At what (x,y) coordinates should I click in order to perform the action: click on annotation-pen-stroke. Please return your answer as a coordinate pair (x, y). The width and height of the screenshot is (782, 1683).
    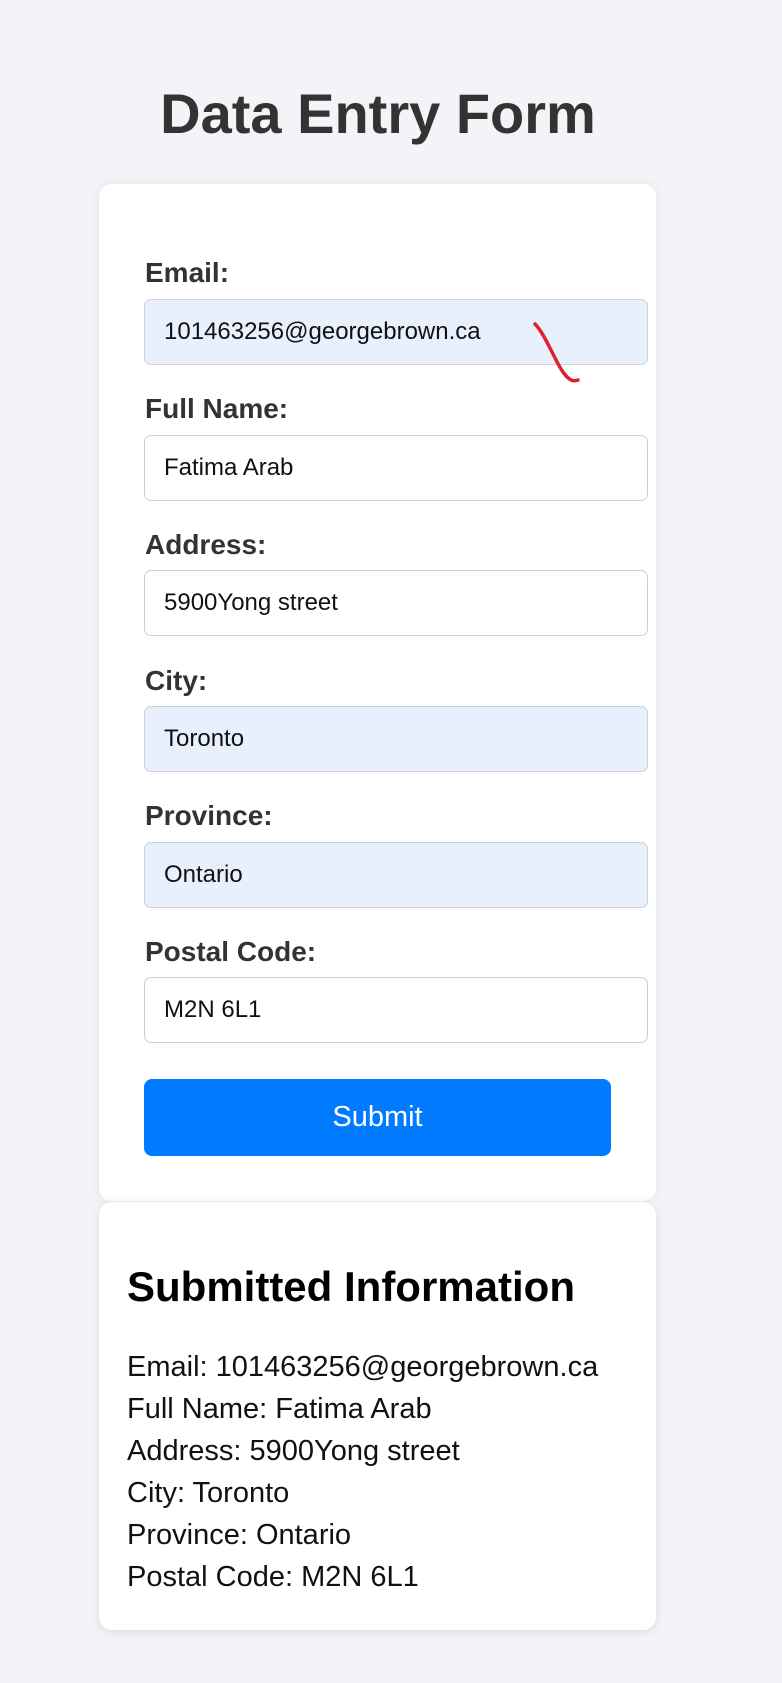
    Looking at the image, I should click on (556, 352).